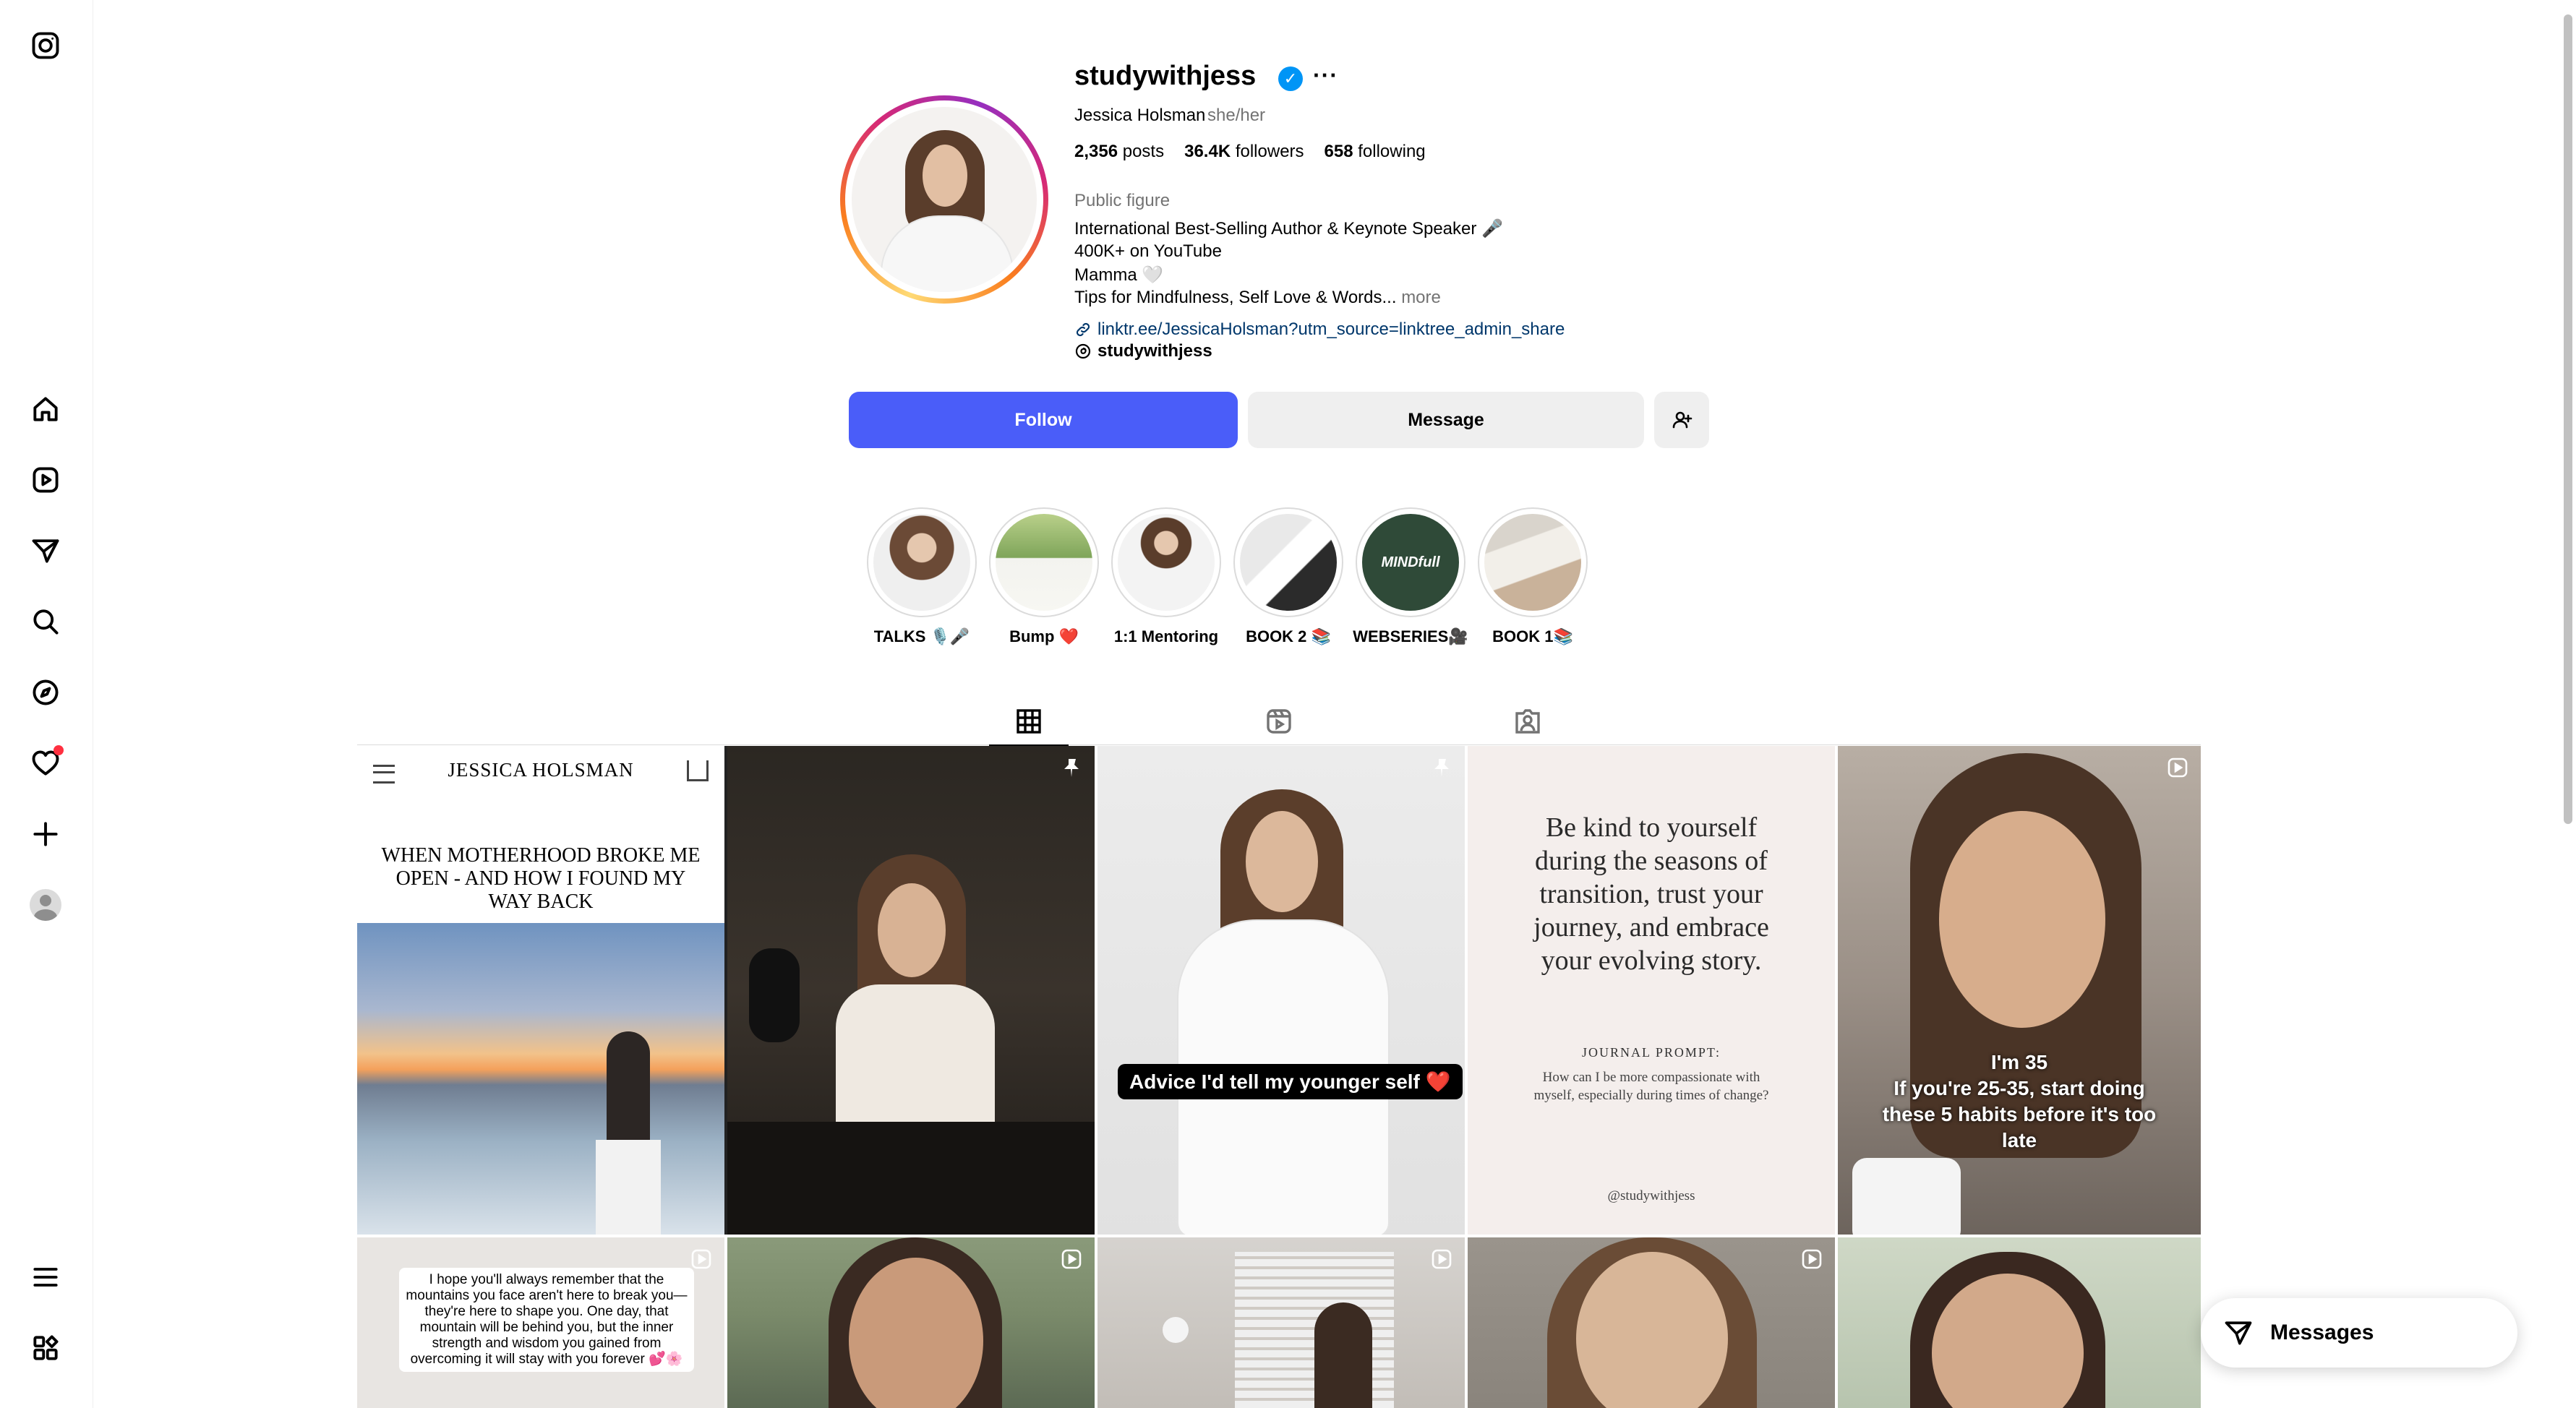  I want to click on highlight-book-2: BOOK 2 📚, so click(1288, 576).